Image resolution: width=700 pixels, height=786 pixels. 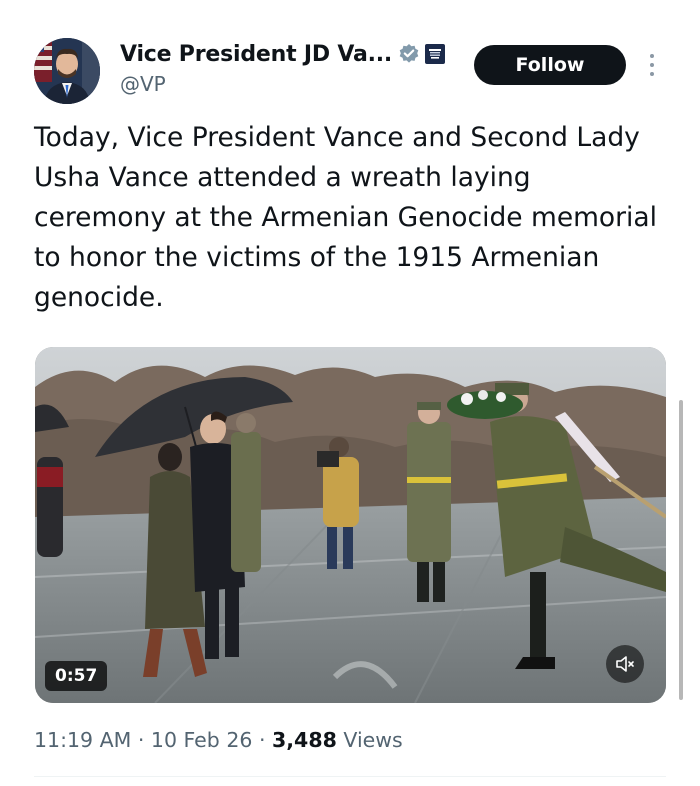 What do you see at coordinates (550, 65) in the screenshot?
I see `follow-button: Follow` at bounding box center [550, 65].